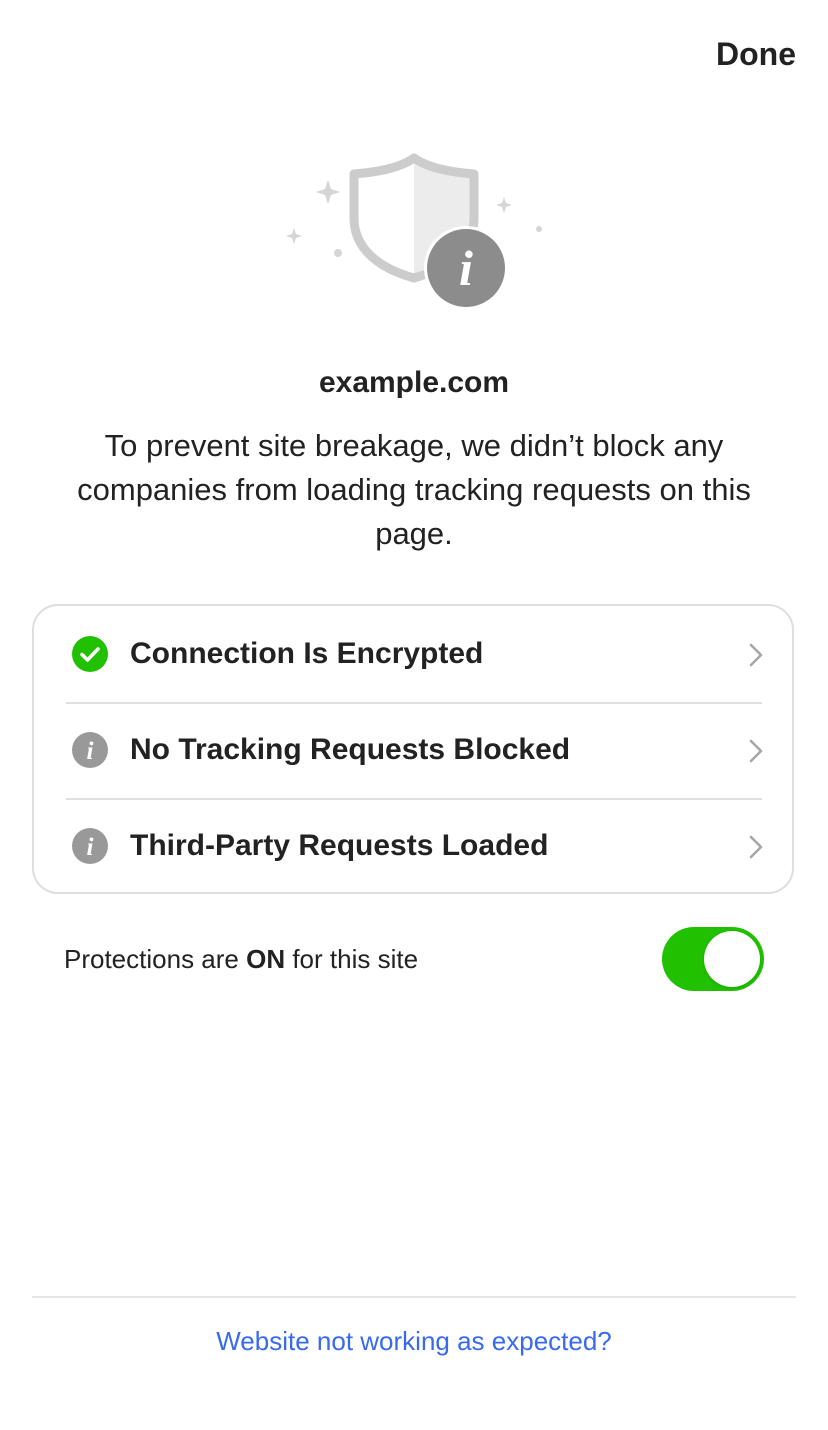 This screenshot has width=828, height=1430. I want to click on protections-toggle, so click(713, 959).